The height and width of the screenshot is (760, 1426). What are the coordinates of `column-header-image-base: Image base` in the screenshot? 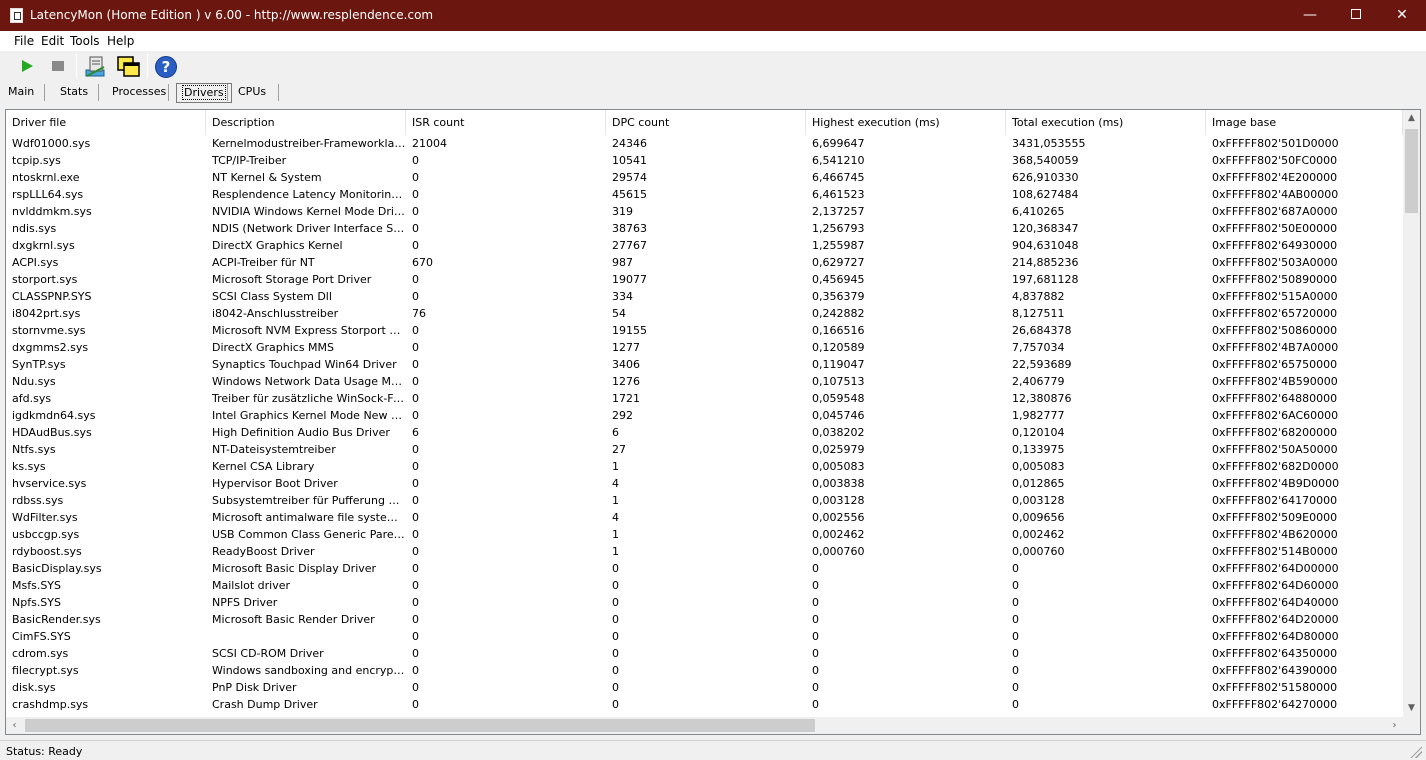 It's located at (1304, 122).